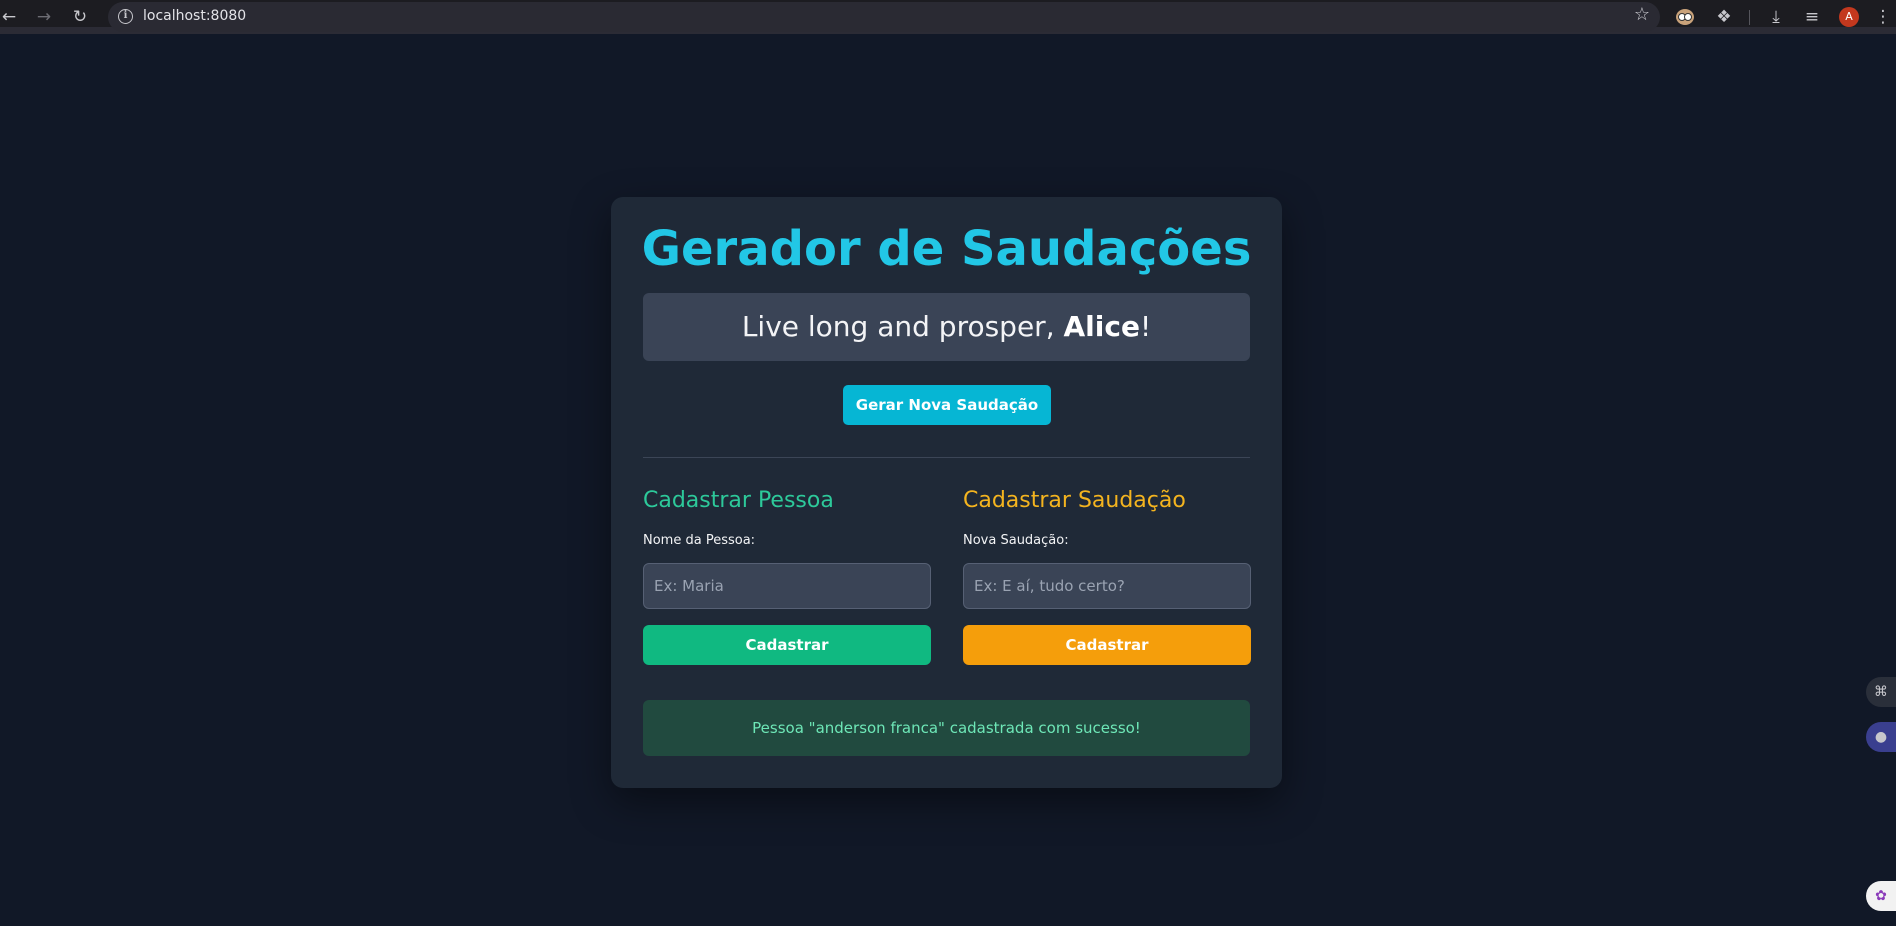 Image resolution: width=1896 pixels, height=926 pixels. What do you see at coordinates (1107, 645) in the screenshot?
I see `register-greeting-button: Cadastrar` at bounding box center [1107, 645].